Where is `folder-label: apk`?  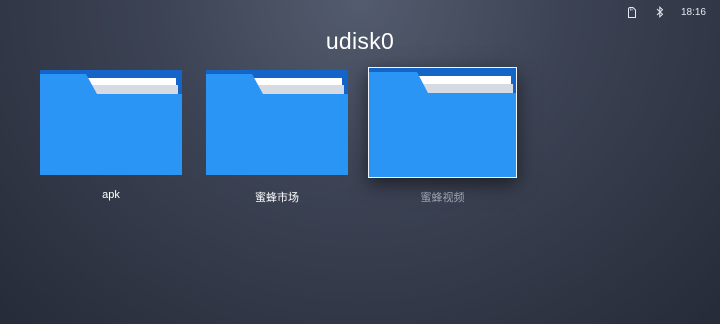
folder-label: apk is located at coordinates (111, 195).